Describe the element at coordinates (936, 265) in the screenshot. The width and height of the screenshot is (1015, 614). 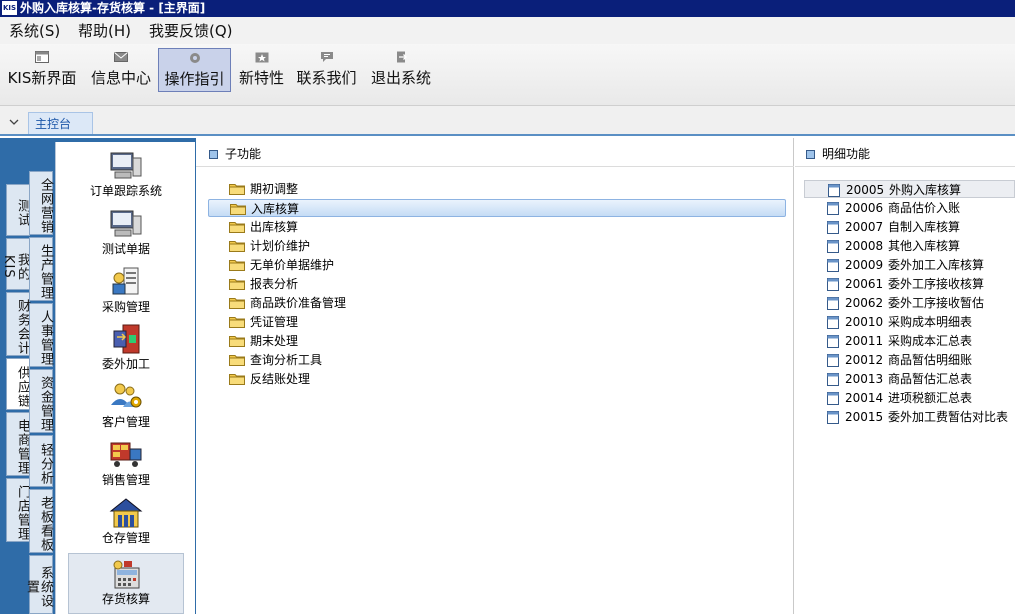
I see `detail-function-label: 委外加工入库核算` at that location.